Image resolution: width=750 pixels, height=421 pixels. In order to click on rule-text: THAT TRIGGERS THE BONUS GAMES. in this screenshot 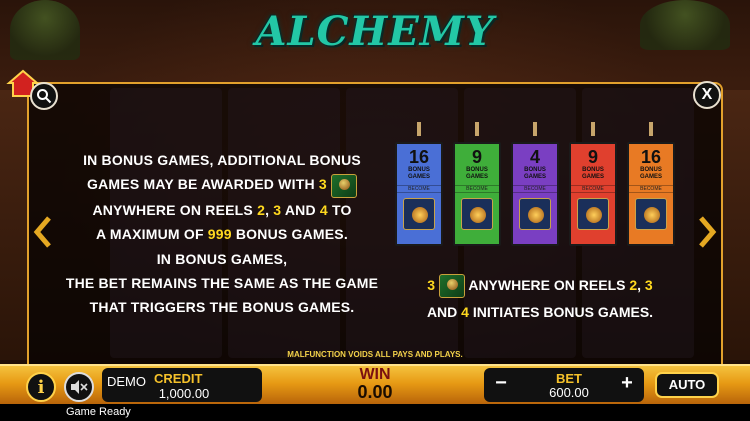, I will do `click(222, 307)`.